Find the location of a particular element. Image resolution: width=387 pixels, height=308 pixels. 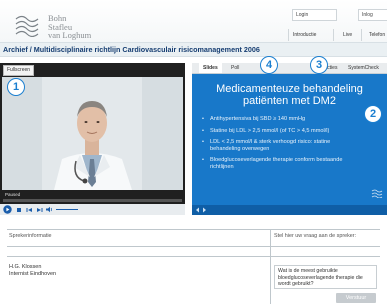

previous-icon is located at coordinates (29, 209).